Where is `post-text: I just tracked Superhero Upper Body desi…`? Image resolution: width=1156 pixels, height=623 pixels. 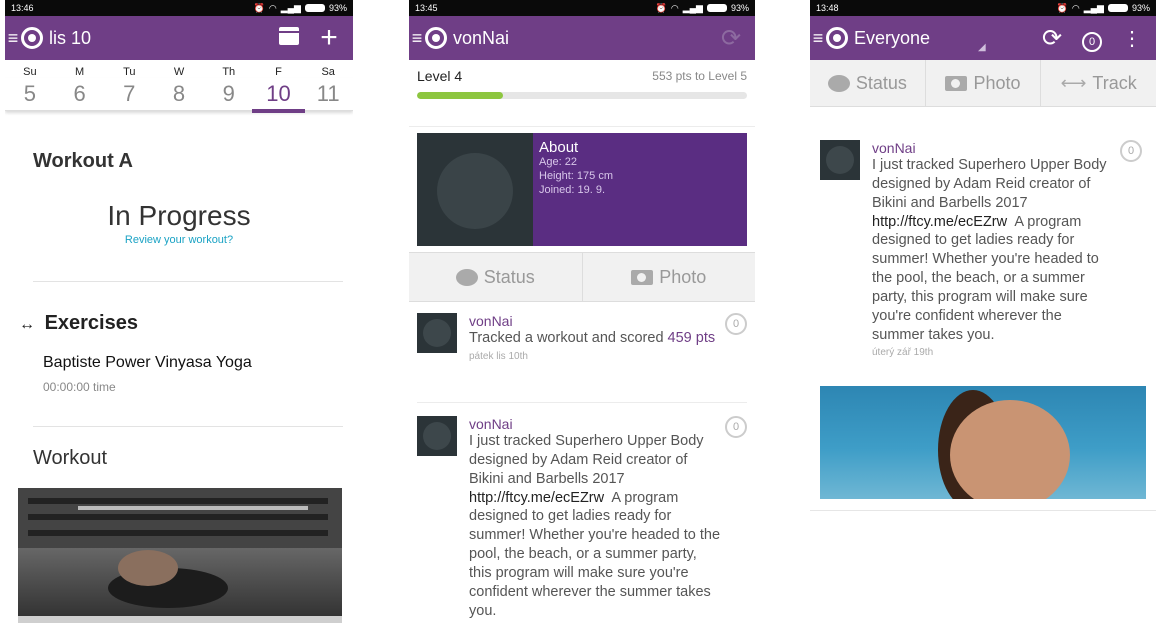 post-text: I just tracked Superhero Upper Body desi… is located at coordinates (989, 250).